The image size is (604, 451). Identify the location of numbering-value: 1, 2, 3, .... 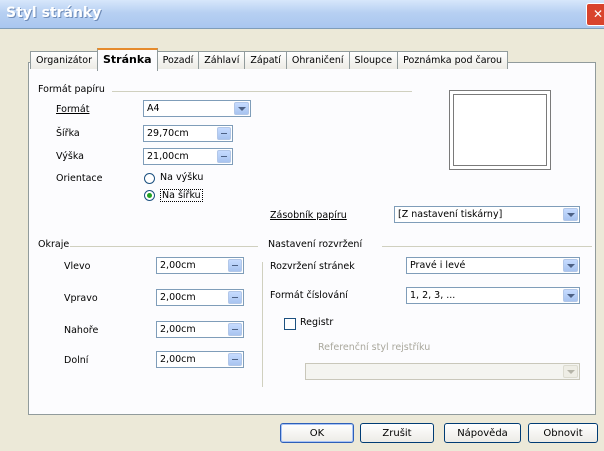
(433, 295).